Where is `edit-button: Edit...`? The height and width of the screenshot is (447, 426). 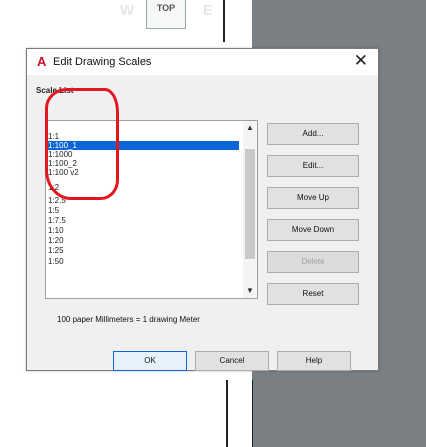
edit-button: Edit... is located at coordinates (313, 166).